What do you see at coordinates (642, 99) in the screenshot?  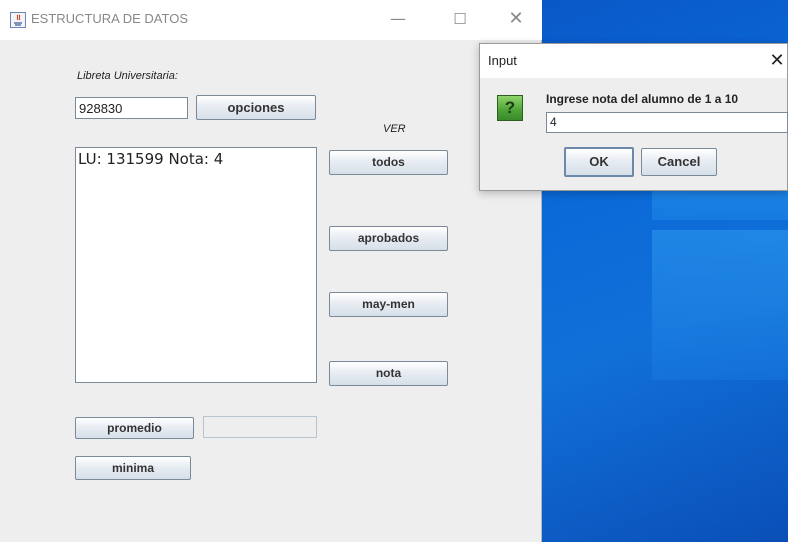 I see `dialog-message: Ingrese nota del alumno de 1 a 10` at bounding box center [642, 99].